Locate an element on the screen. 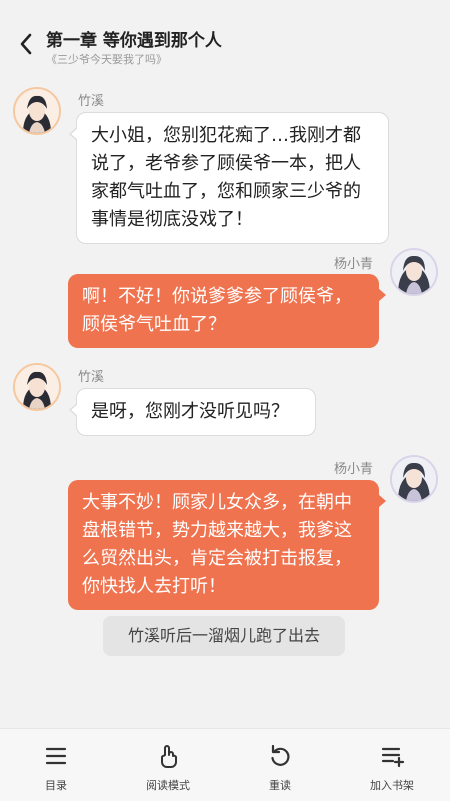 The width and height of the screenshot is (450, 801). replay-icon is located at coordinates (280, 755).